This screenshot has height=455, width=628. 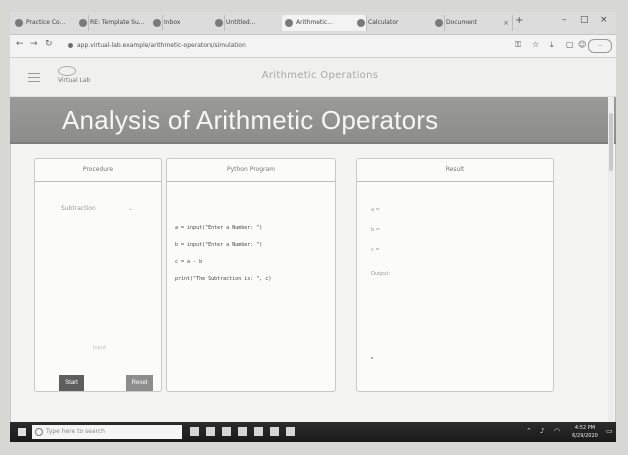 I want to click on account-icon: ☺, so click(x=582, y=44).